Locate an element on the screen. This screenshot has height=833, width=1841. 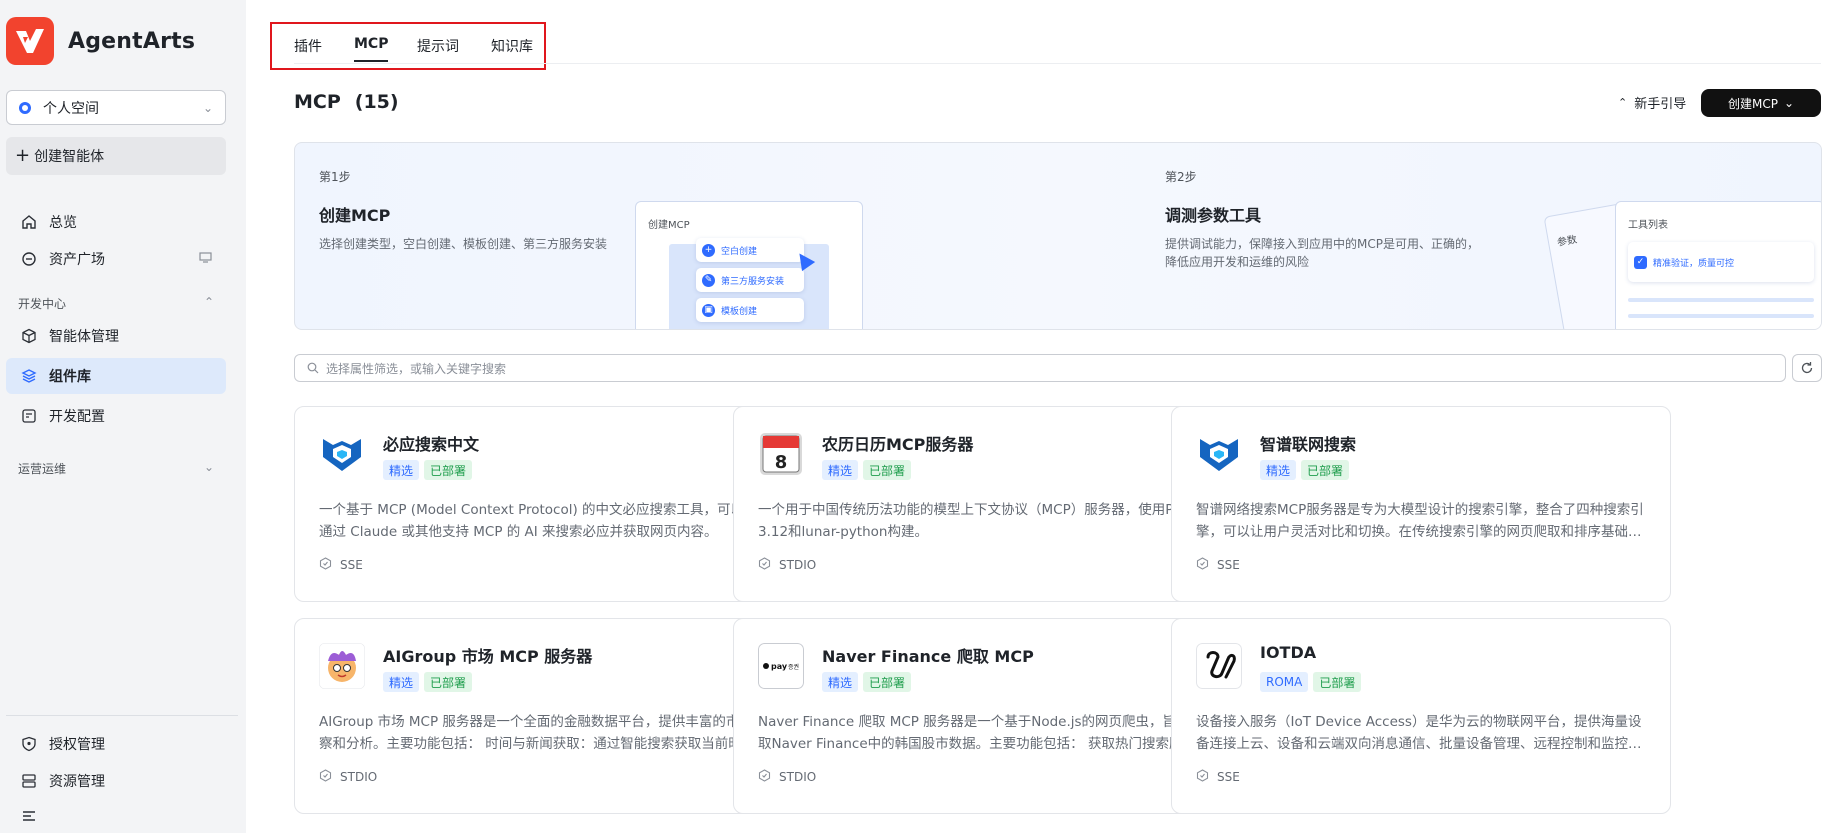
layers-icon is located at coordinates (29, 376).